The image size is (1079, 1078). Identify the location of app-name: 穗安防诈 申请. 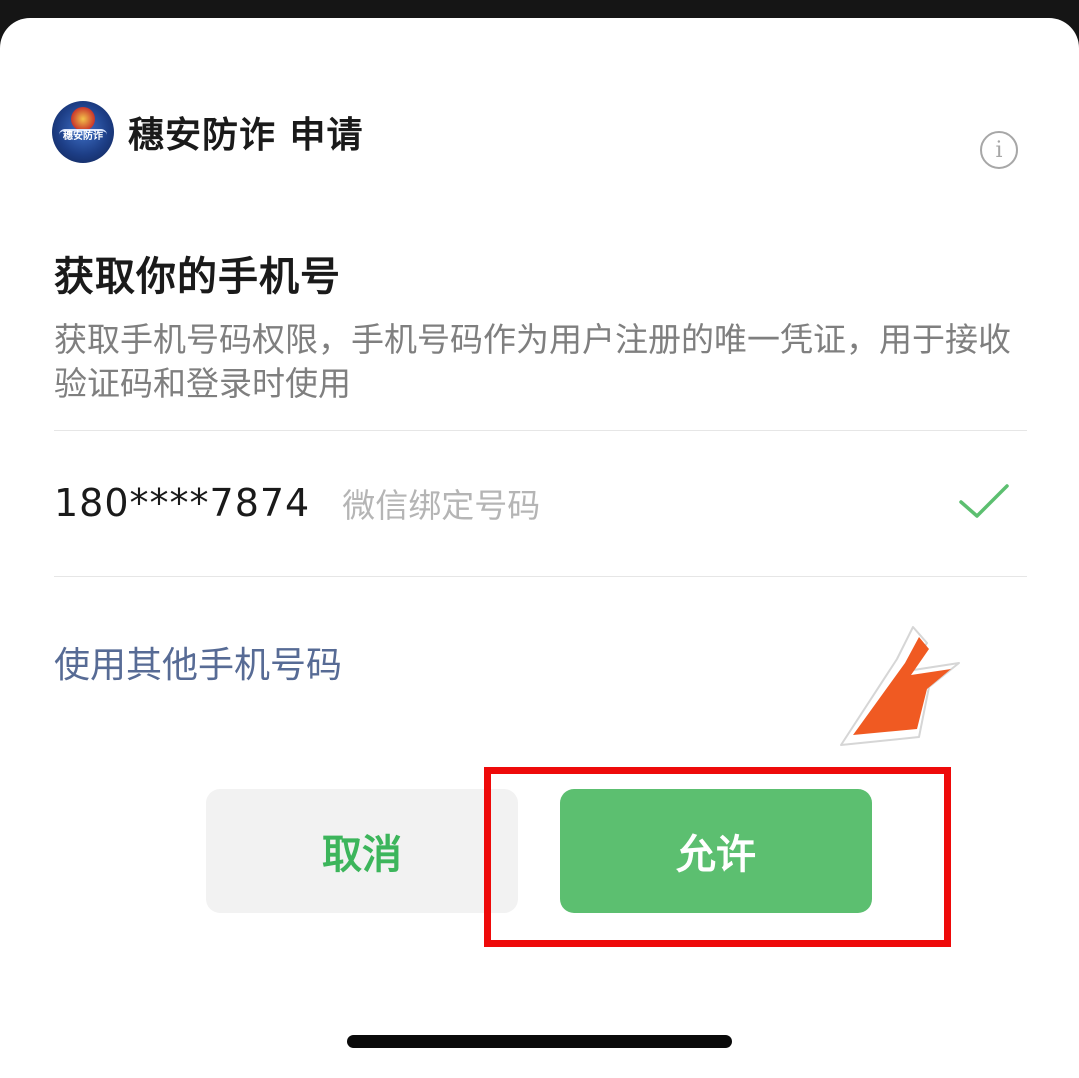
(246, 135).